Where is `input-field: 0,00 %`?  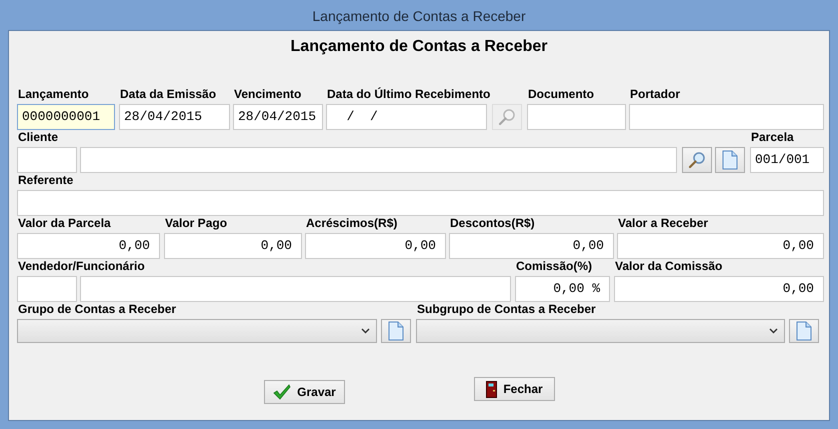 input-field: 0,00 % is located at coordinates (562, 289).